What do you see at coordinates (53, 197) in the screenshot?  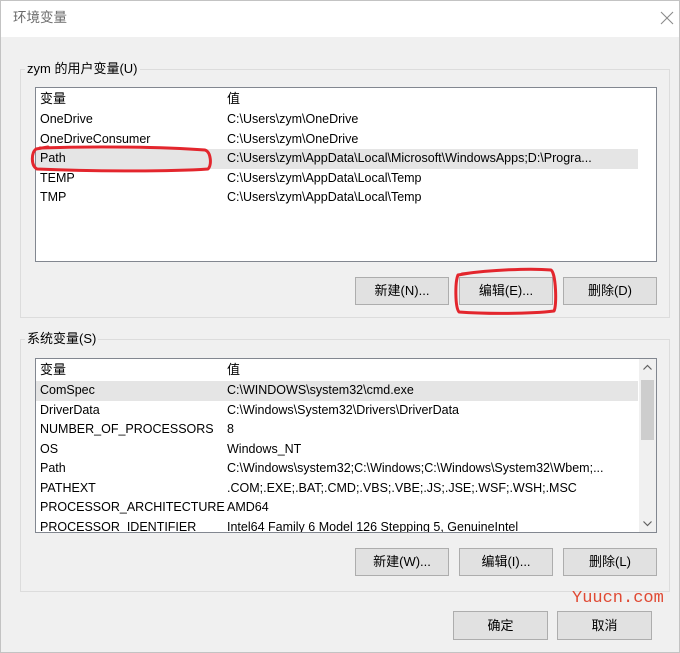 I see `variable-name: TMP` at bounding box center [53, 197].